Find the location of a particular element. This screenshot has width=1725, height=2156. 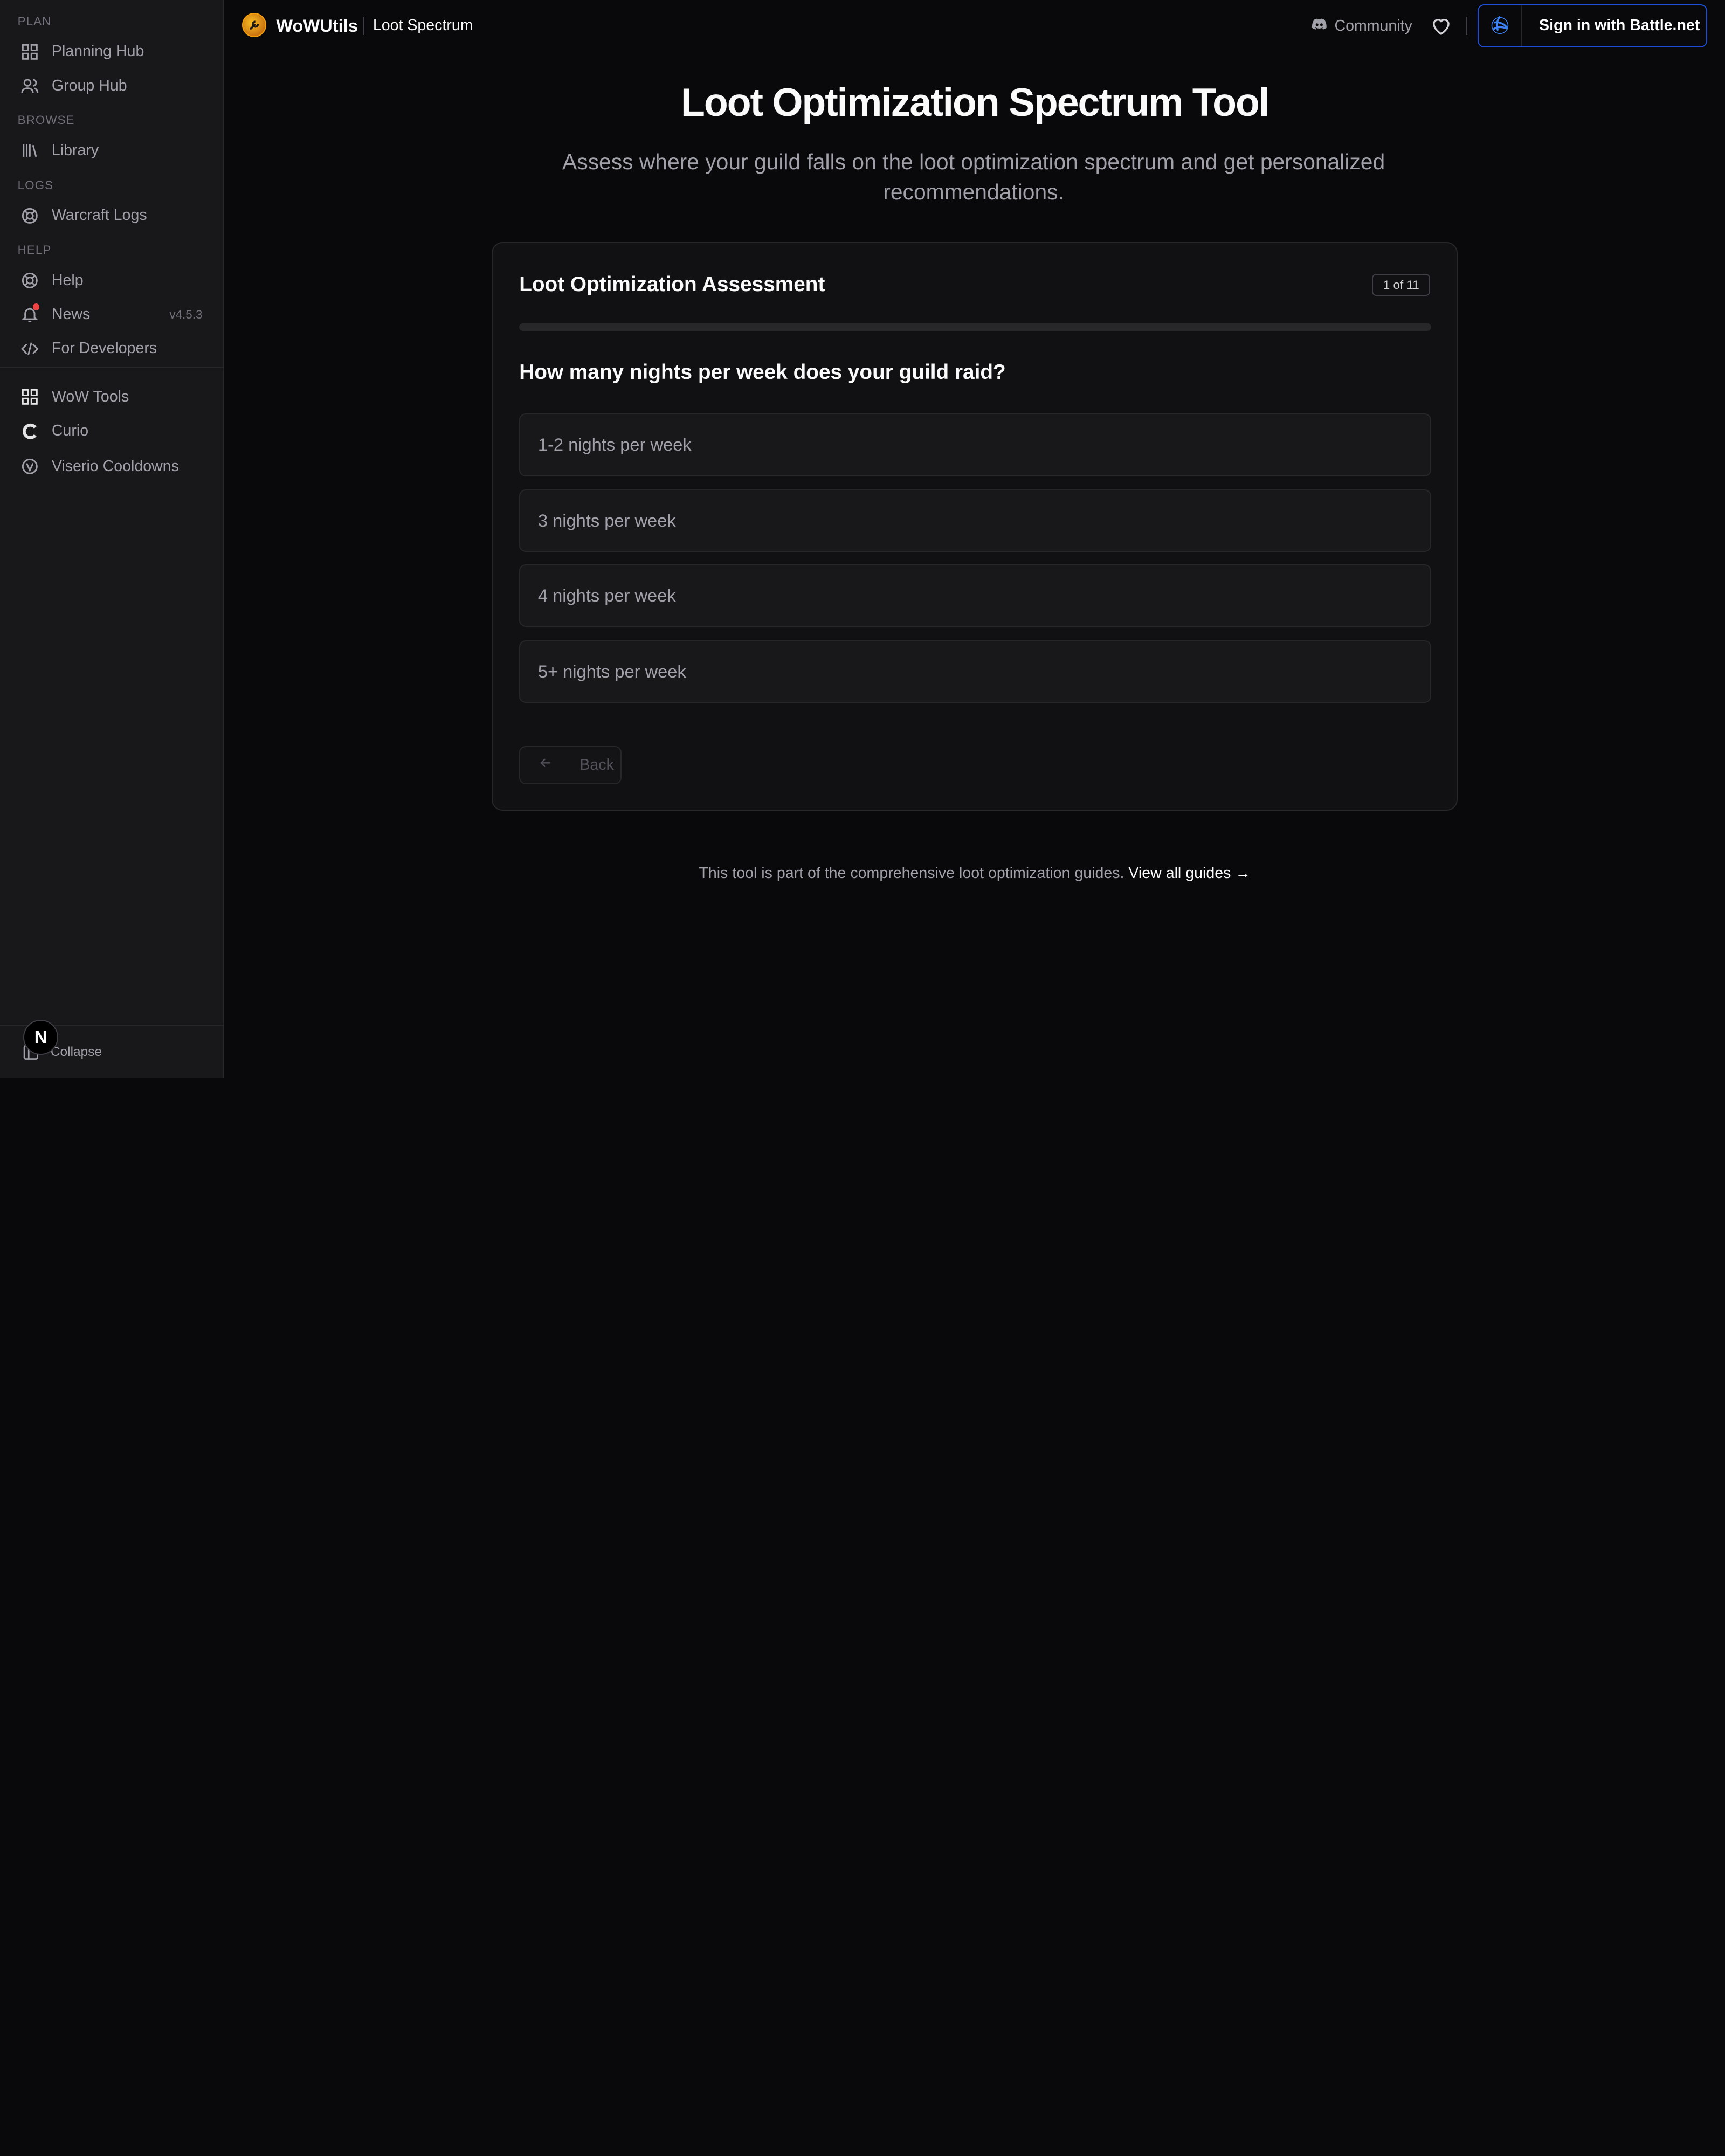

library-icon is located at coordinates (30, 151).